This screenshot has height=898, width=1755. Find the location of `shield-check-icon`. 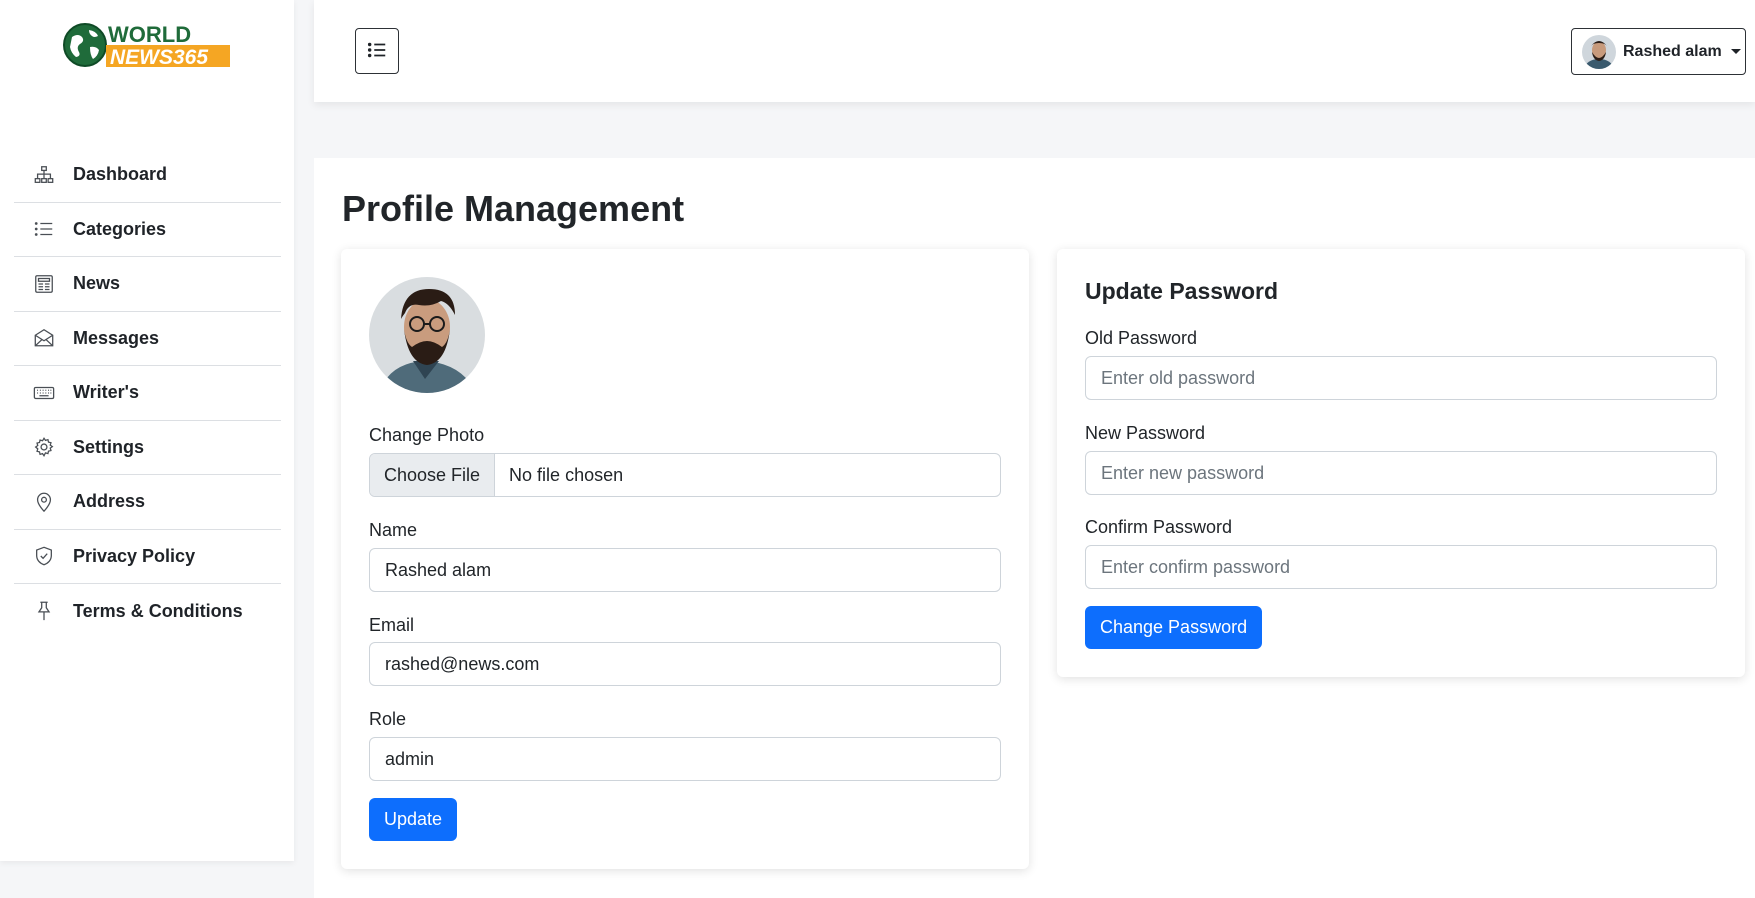

shield-check-icon is located at coordinates (44, 556).